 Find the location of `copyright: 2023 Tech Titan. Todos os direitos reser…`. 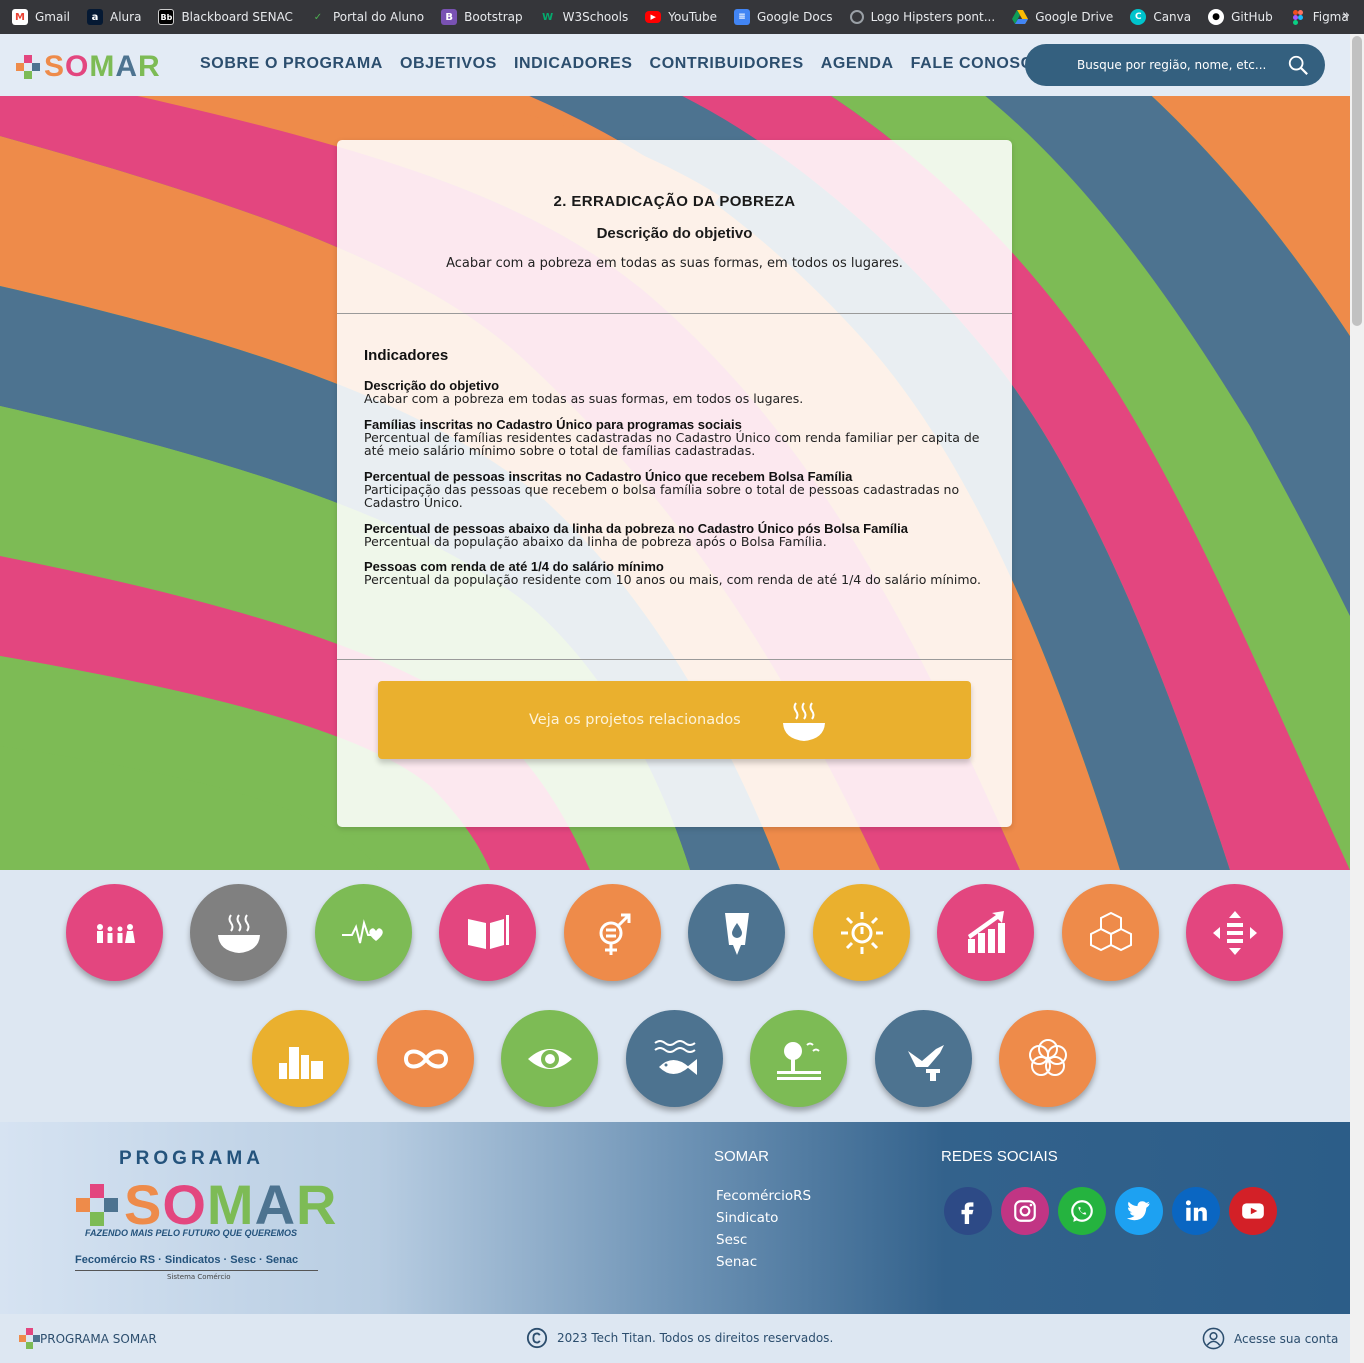

copyright: 2023 Tech Titan. Todos os direitos reser… is located at coordinates (679, 1338).